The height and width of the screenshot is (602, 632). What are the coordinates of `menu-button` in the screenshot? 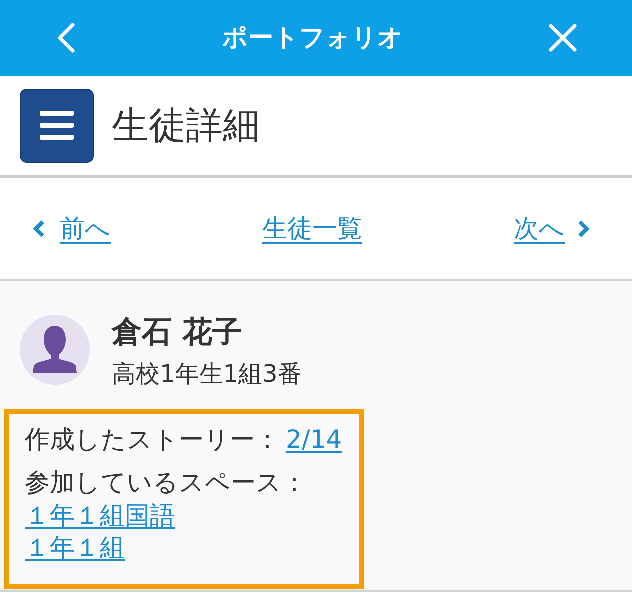 It's located at (57, 125).